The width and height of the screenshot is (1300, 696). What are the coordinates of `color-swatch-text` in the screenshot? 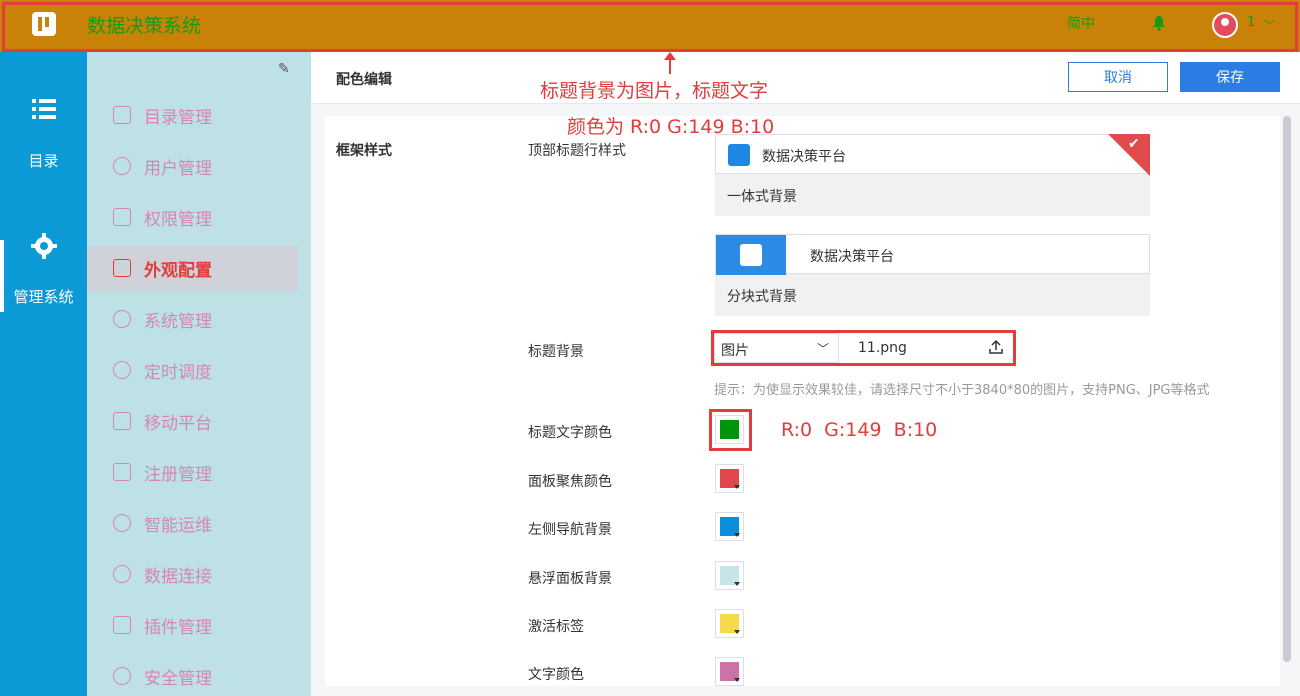 It's located at (729, 671).